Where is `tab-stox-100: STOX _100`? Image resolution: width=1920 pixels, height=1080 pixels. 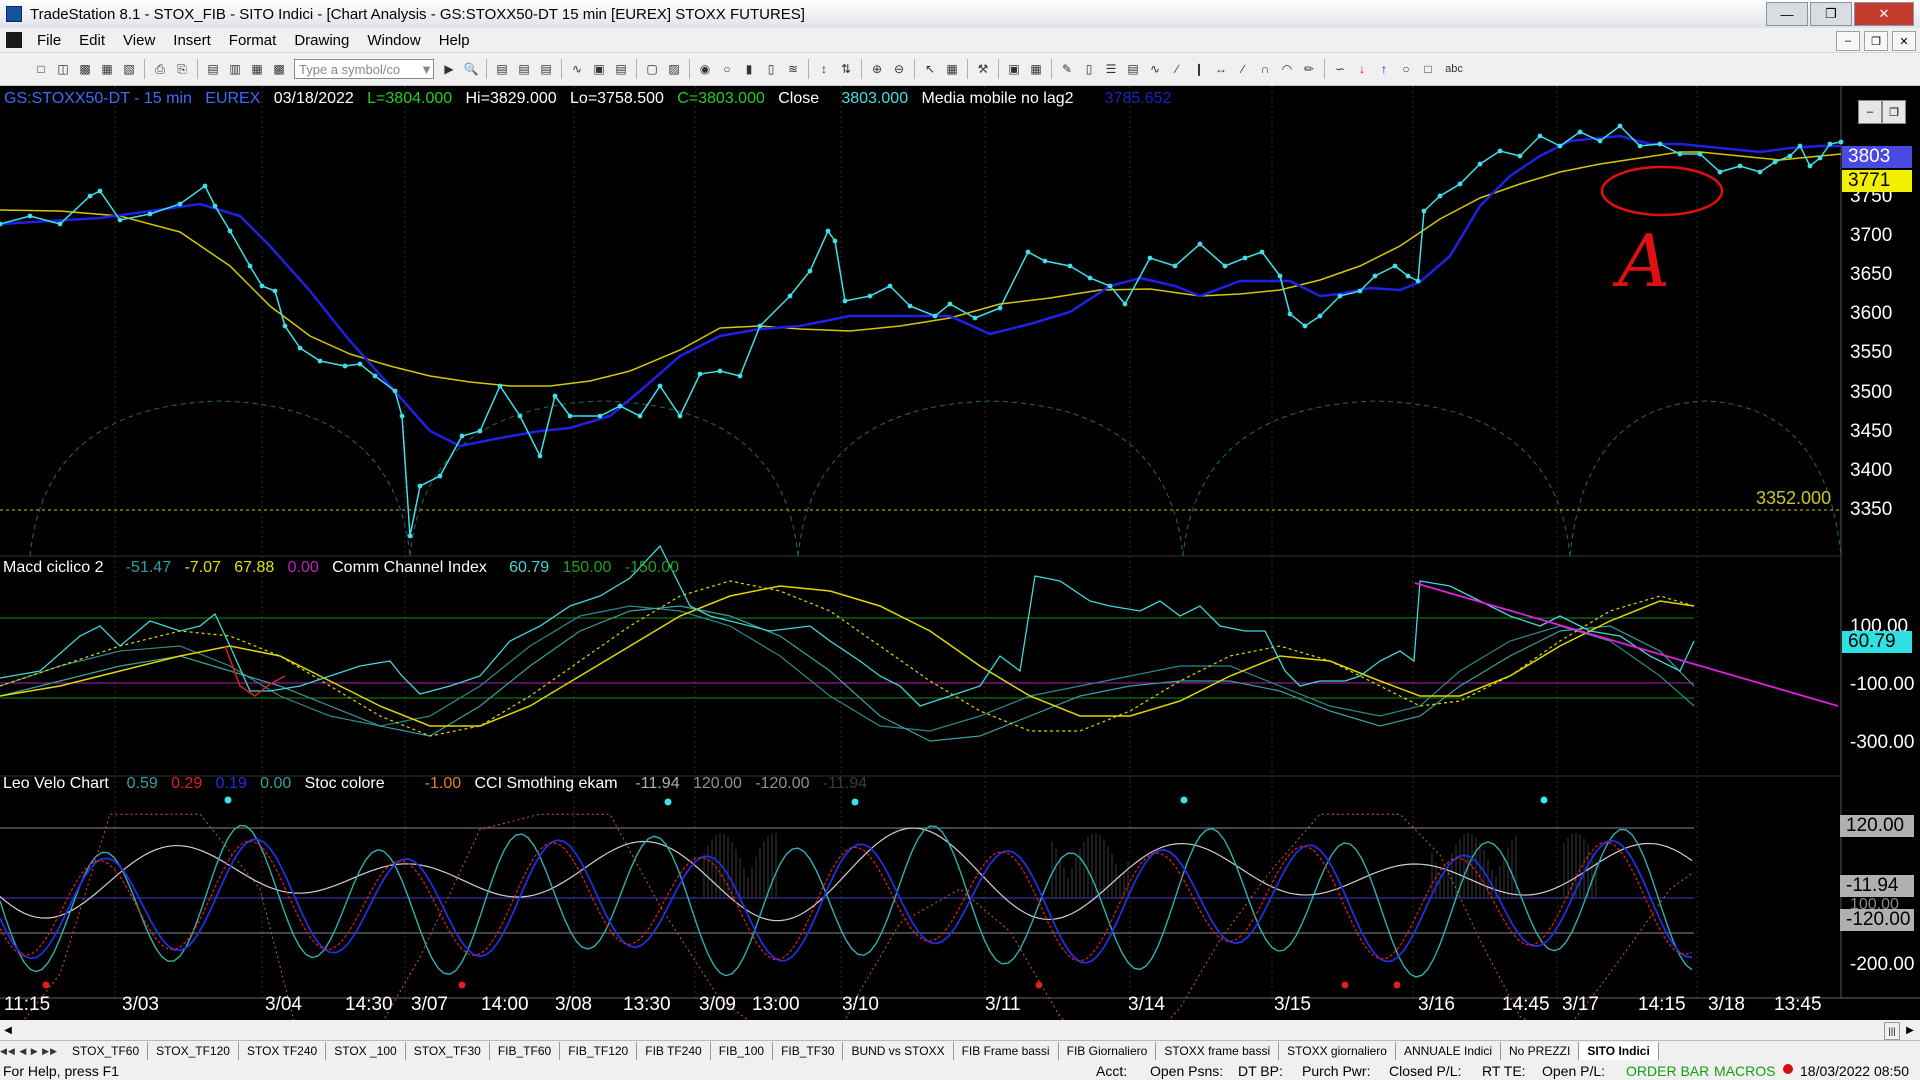 tab-stox-100: STOX _100 is located at coordinates (366, 1051).